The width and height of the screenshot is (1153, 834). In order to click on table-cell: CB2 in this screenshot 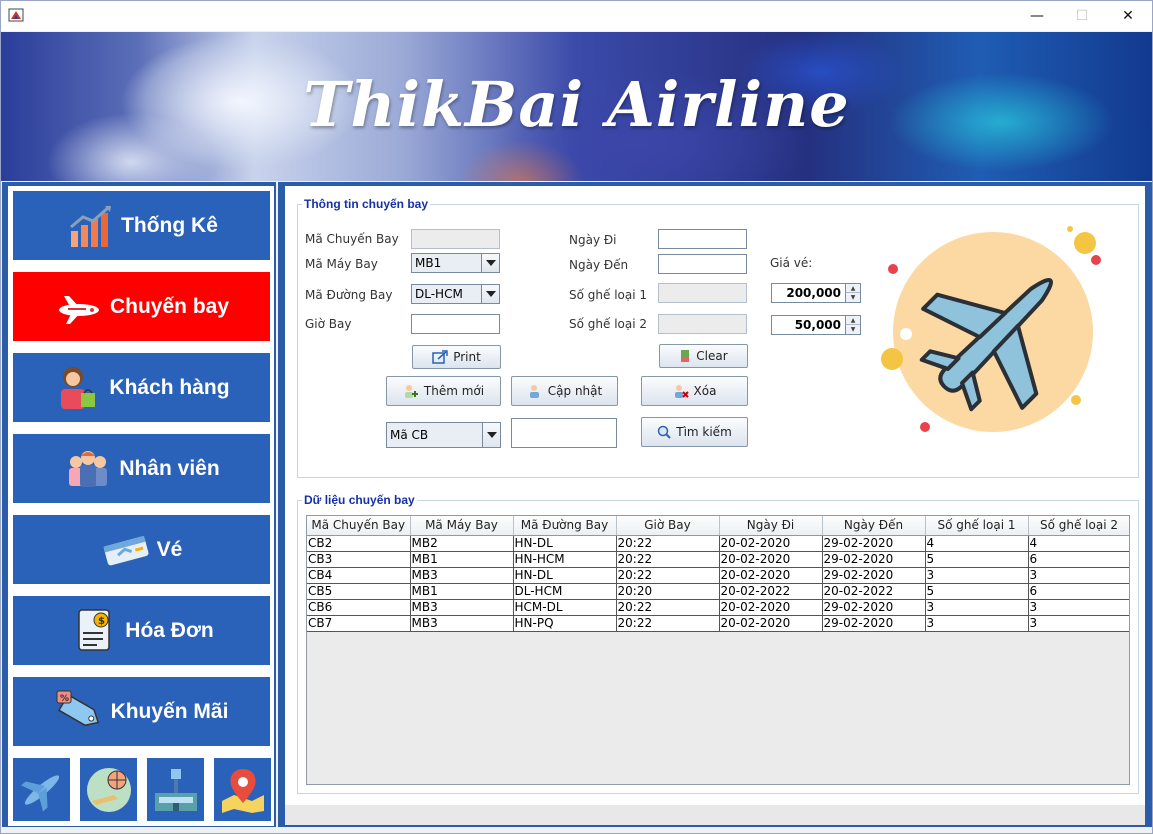, I will do `click(359, 543)`.